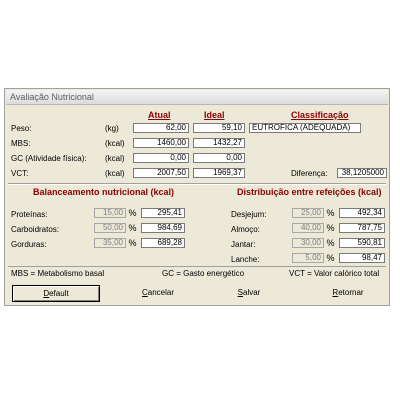 Image resolution: width=400 pixels, height=400 pixels. I want to click on row-unit-gc: (kcal), so click(115, 158).